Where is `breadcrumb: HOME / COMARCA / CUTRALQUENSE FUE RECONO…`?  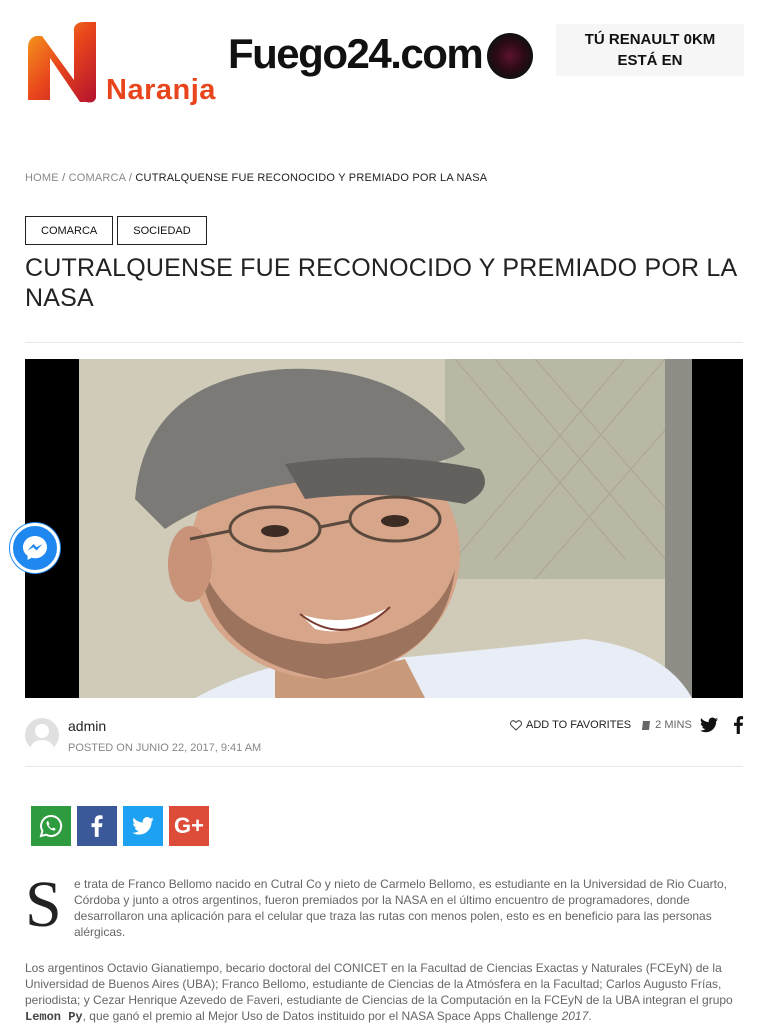
breadcrumb: HOME / COMARCA / CUTRALQUENSE FUE RECONO… is located at coordinates (256, 178).